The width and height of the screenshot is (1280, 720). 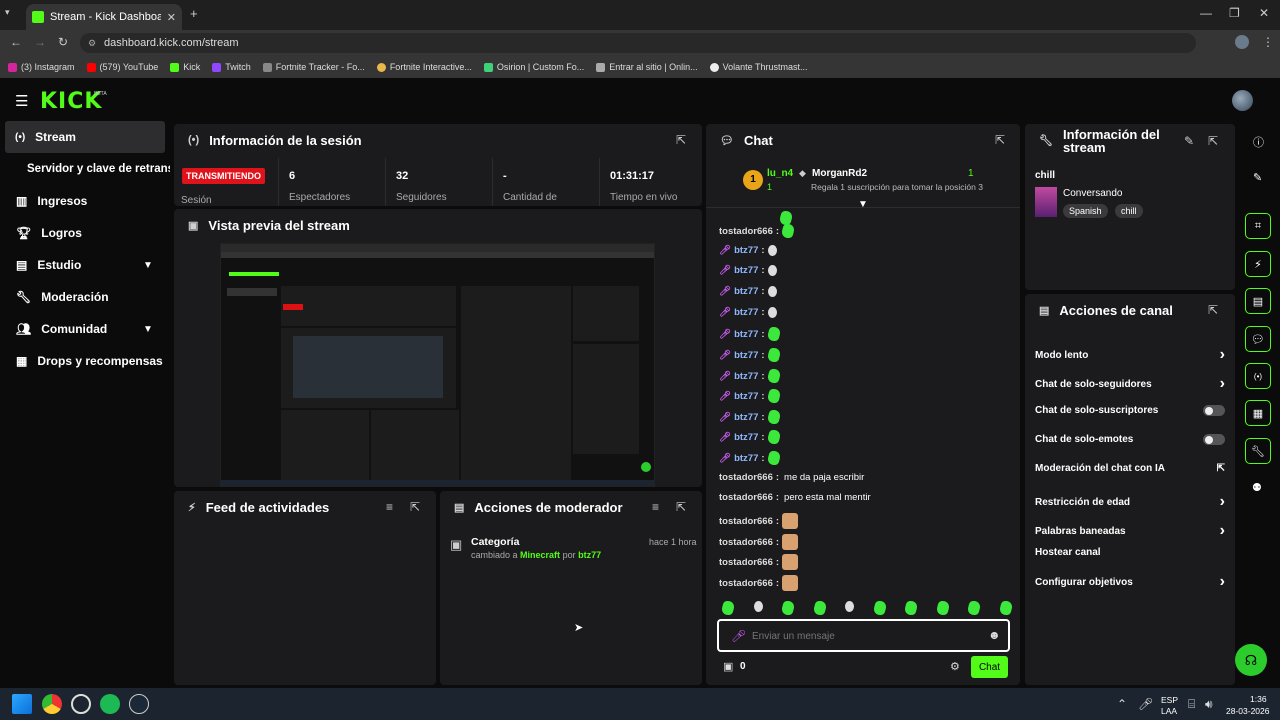 What do you see at coordinates (1130, 355) in the screenshot?
I see `channel-action-row: Modo lento ›` at bounding box center [1130, 355].